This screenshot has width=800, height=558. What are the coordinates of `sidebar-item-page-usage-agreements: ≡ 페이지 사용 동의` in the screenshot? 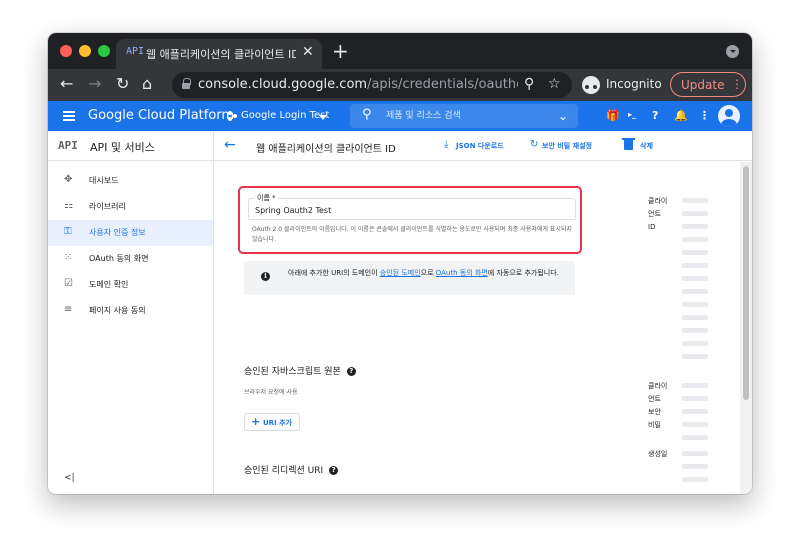 It's located at (130, 311).